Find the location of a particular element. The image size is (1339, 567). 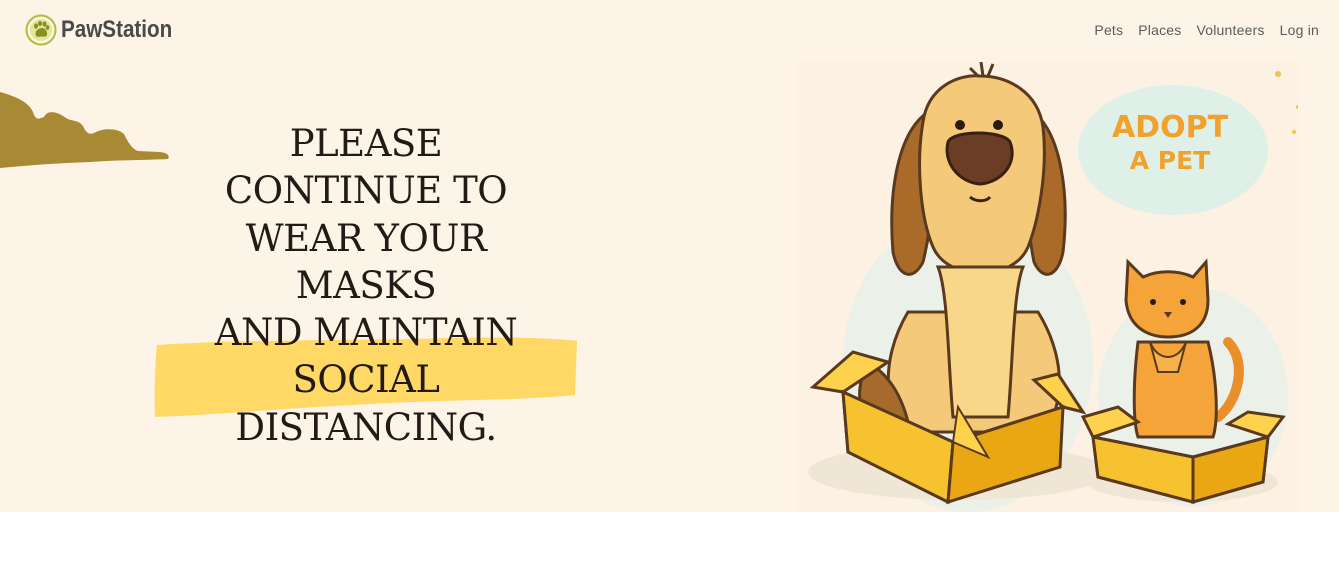

headline-line: SOCIAL is located at coordinates (366, 380).